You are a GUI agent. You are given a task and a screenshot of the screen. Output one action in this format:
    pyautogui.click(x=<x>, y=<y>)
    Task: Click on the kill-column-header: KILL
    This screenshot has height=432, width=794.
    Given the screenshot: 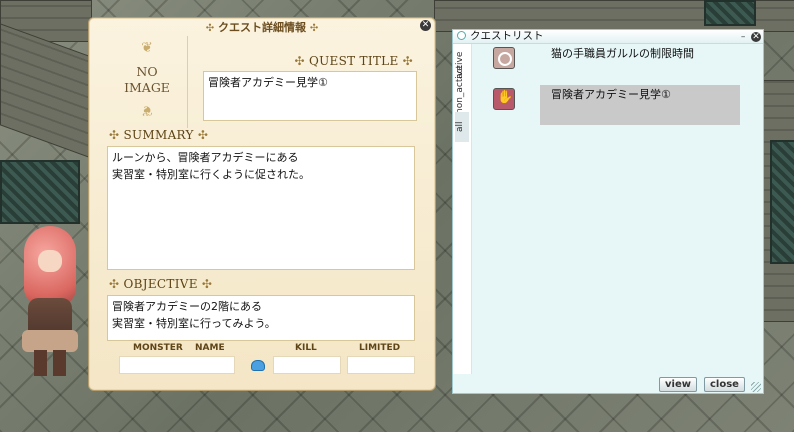 What is the action you would take?
    pyautogui.click(x=306, y=348)
    